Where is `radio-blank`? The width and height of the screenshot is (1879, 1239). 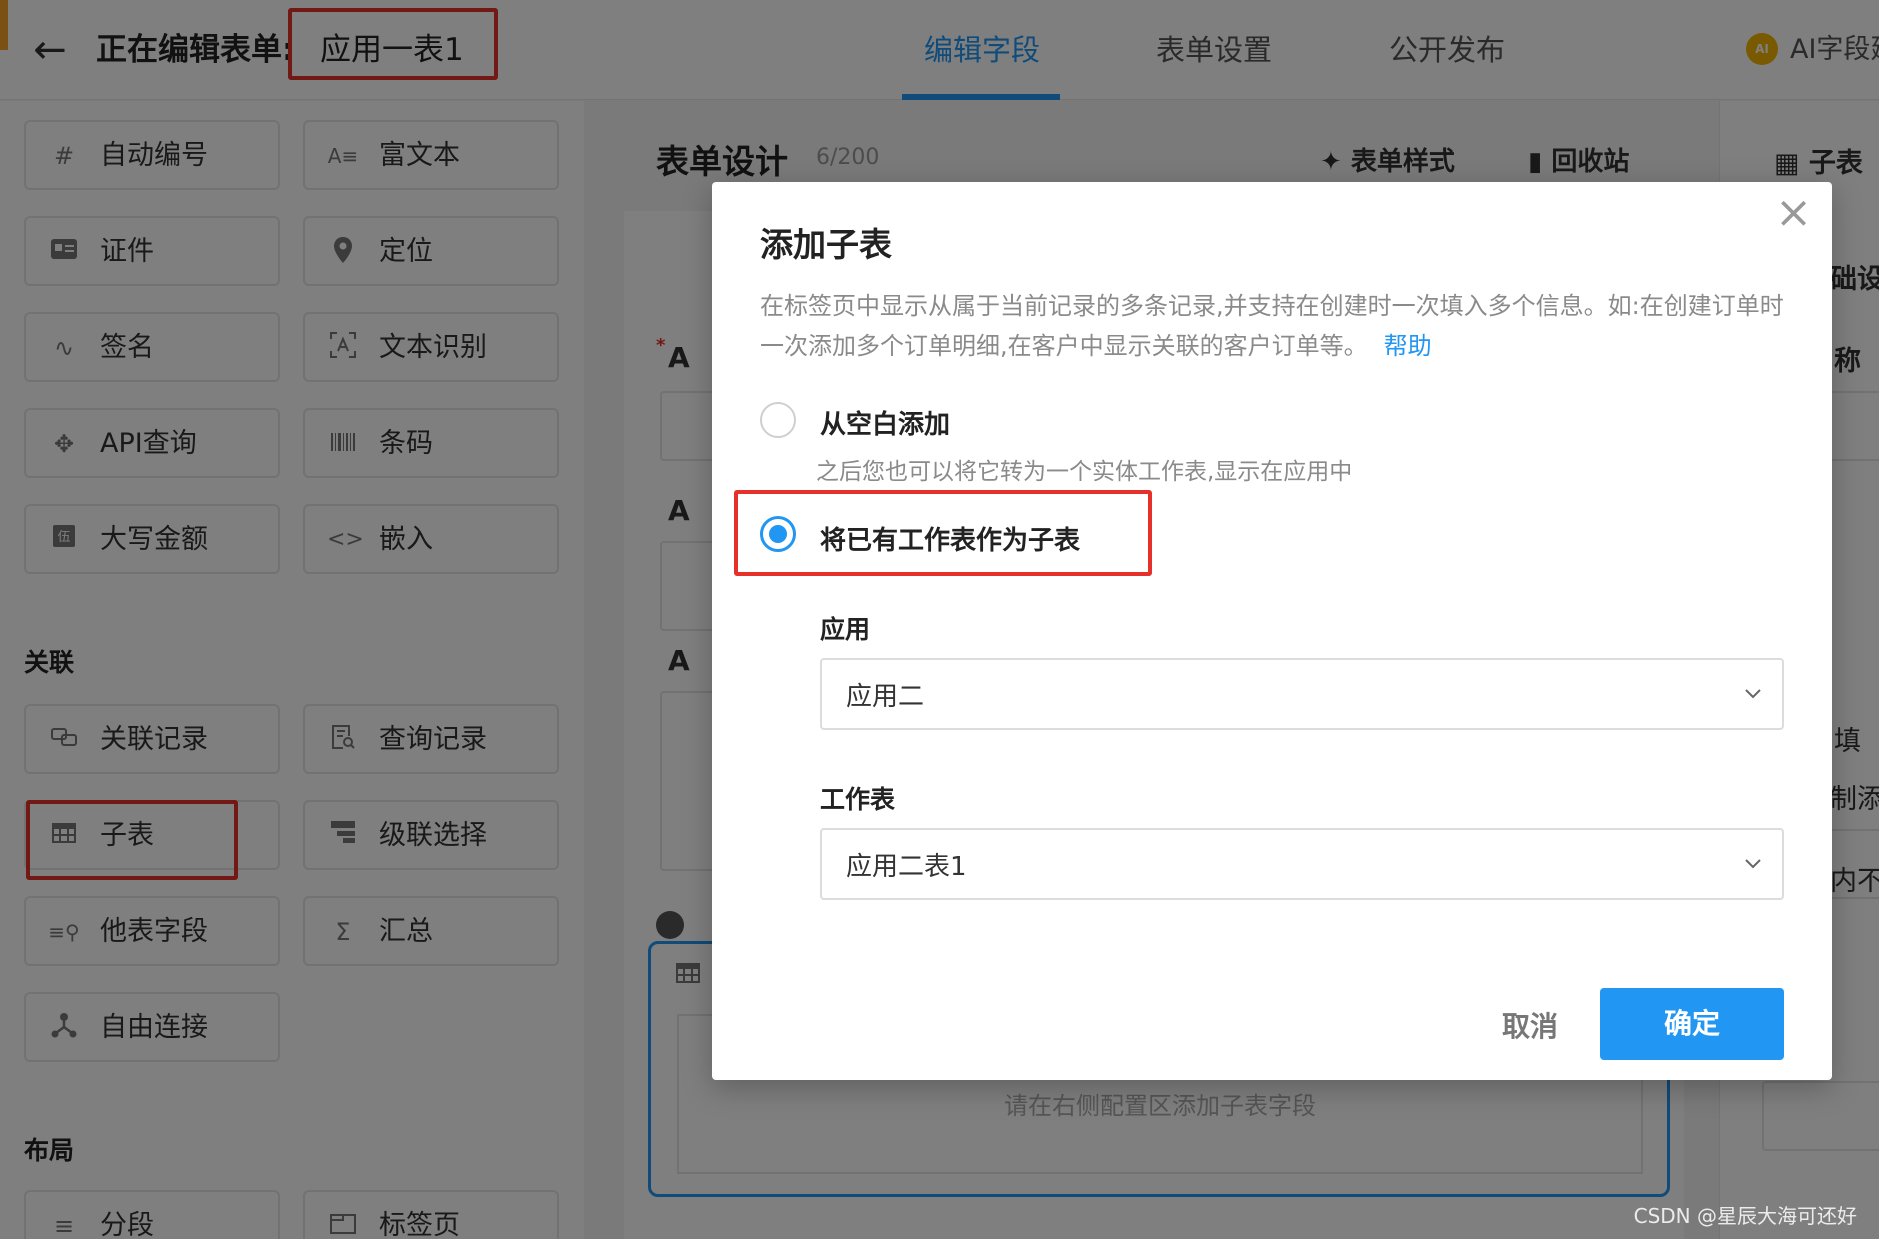
radio-blank is located at coordinates (778, 420).